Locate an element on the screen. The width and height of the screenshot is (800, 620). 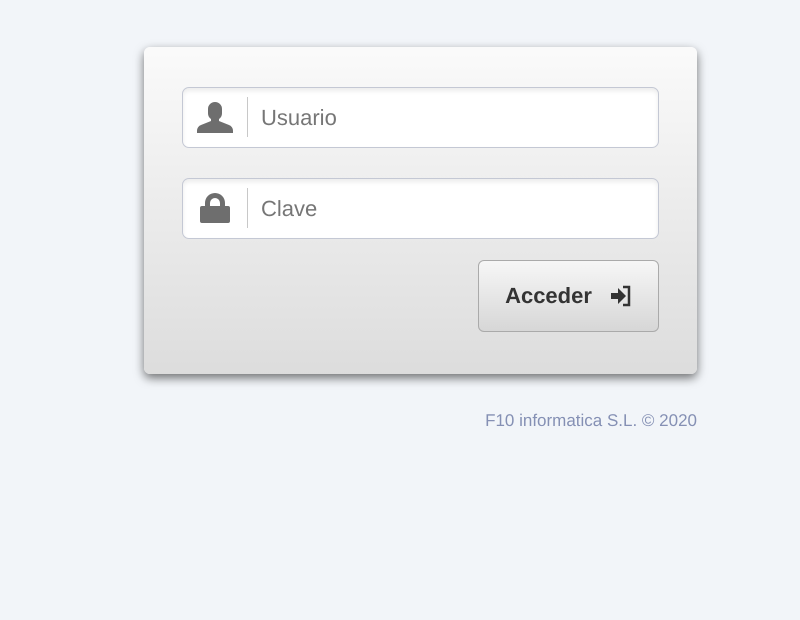
password-field: Clave is located at coordinates (420, 208).